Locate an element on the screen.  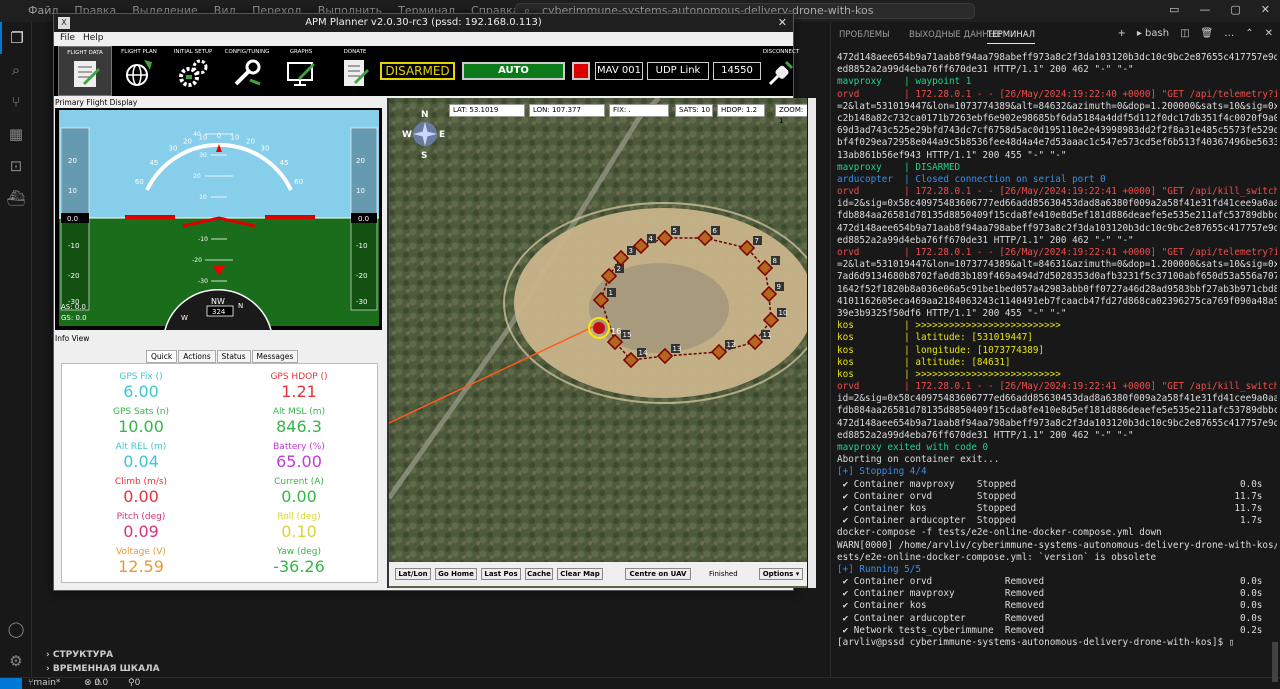
svg-text: 13 is located at coordinates (677, 349).